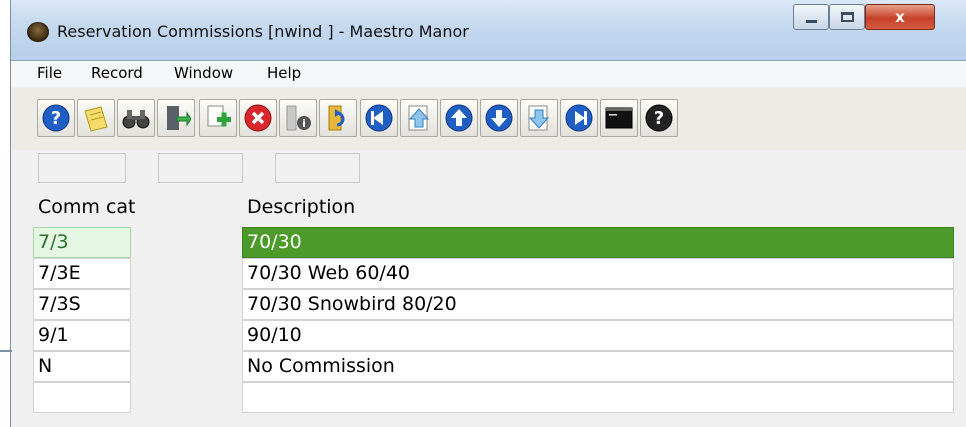 Image resolution: width=966 pixels, height=427 pixels. I want to click on menu-help: Help, so click(284, 73).